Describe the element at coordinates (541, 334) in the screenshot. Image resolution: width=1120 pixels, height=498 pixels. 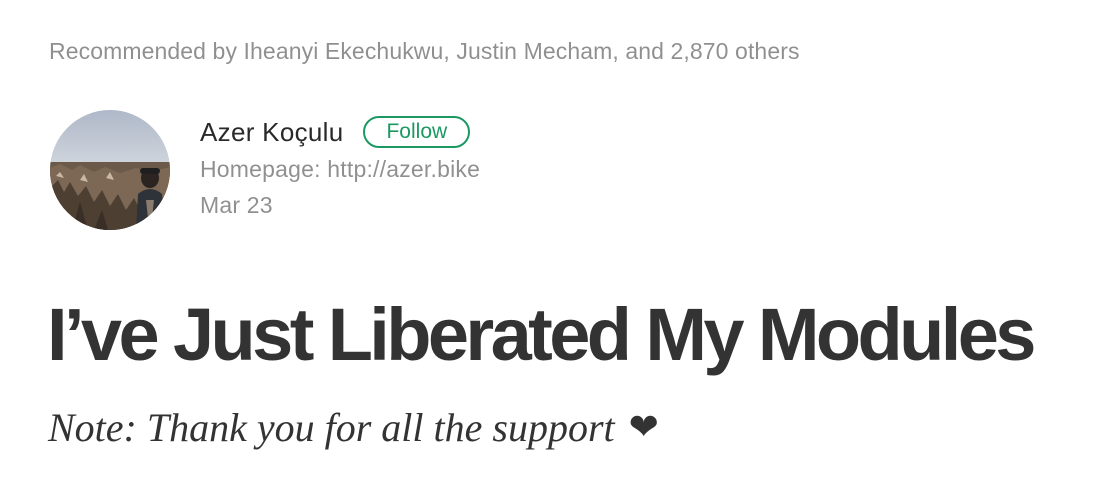
I see `post-title: I’ve Just Liberated My Modules` at that location.